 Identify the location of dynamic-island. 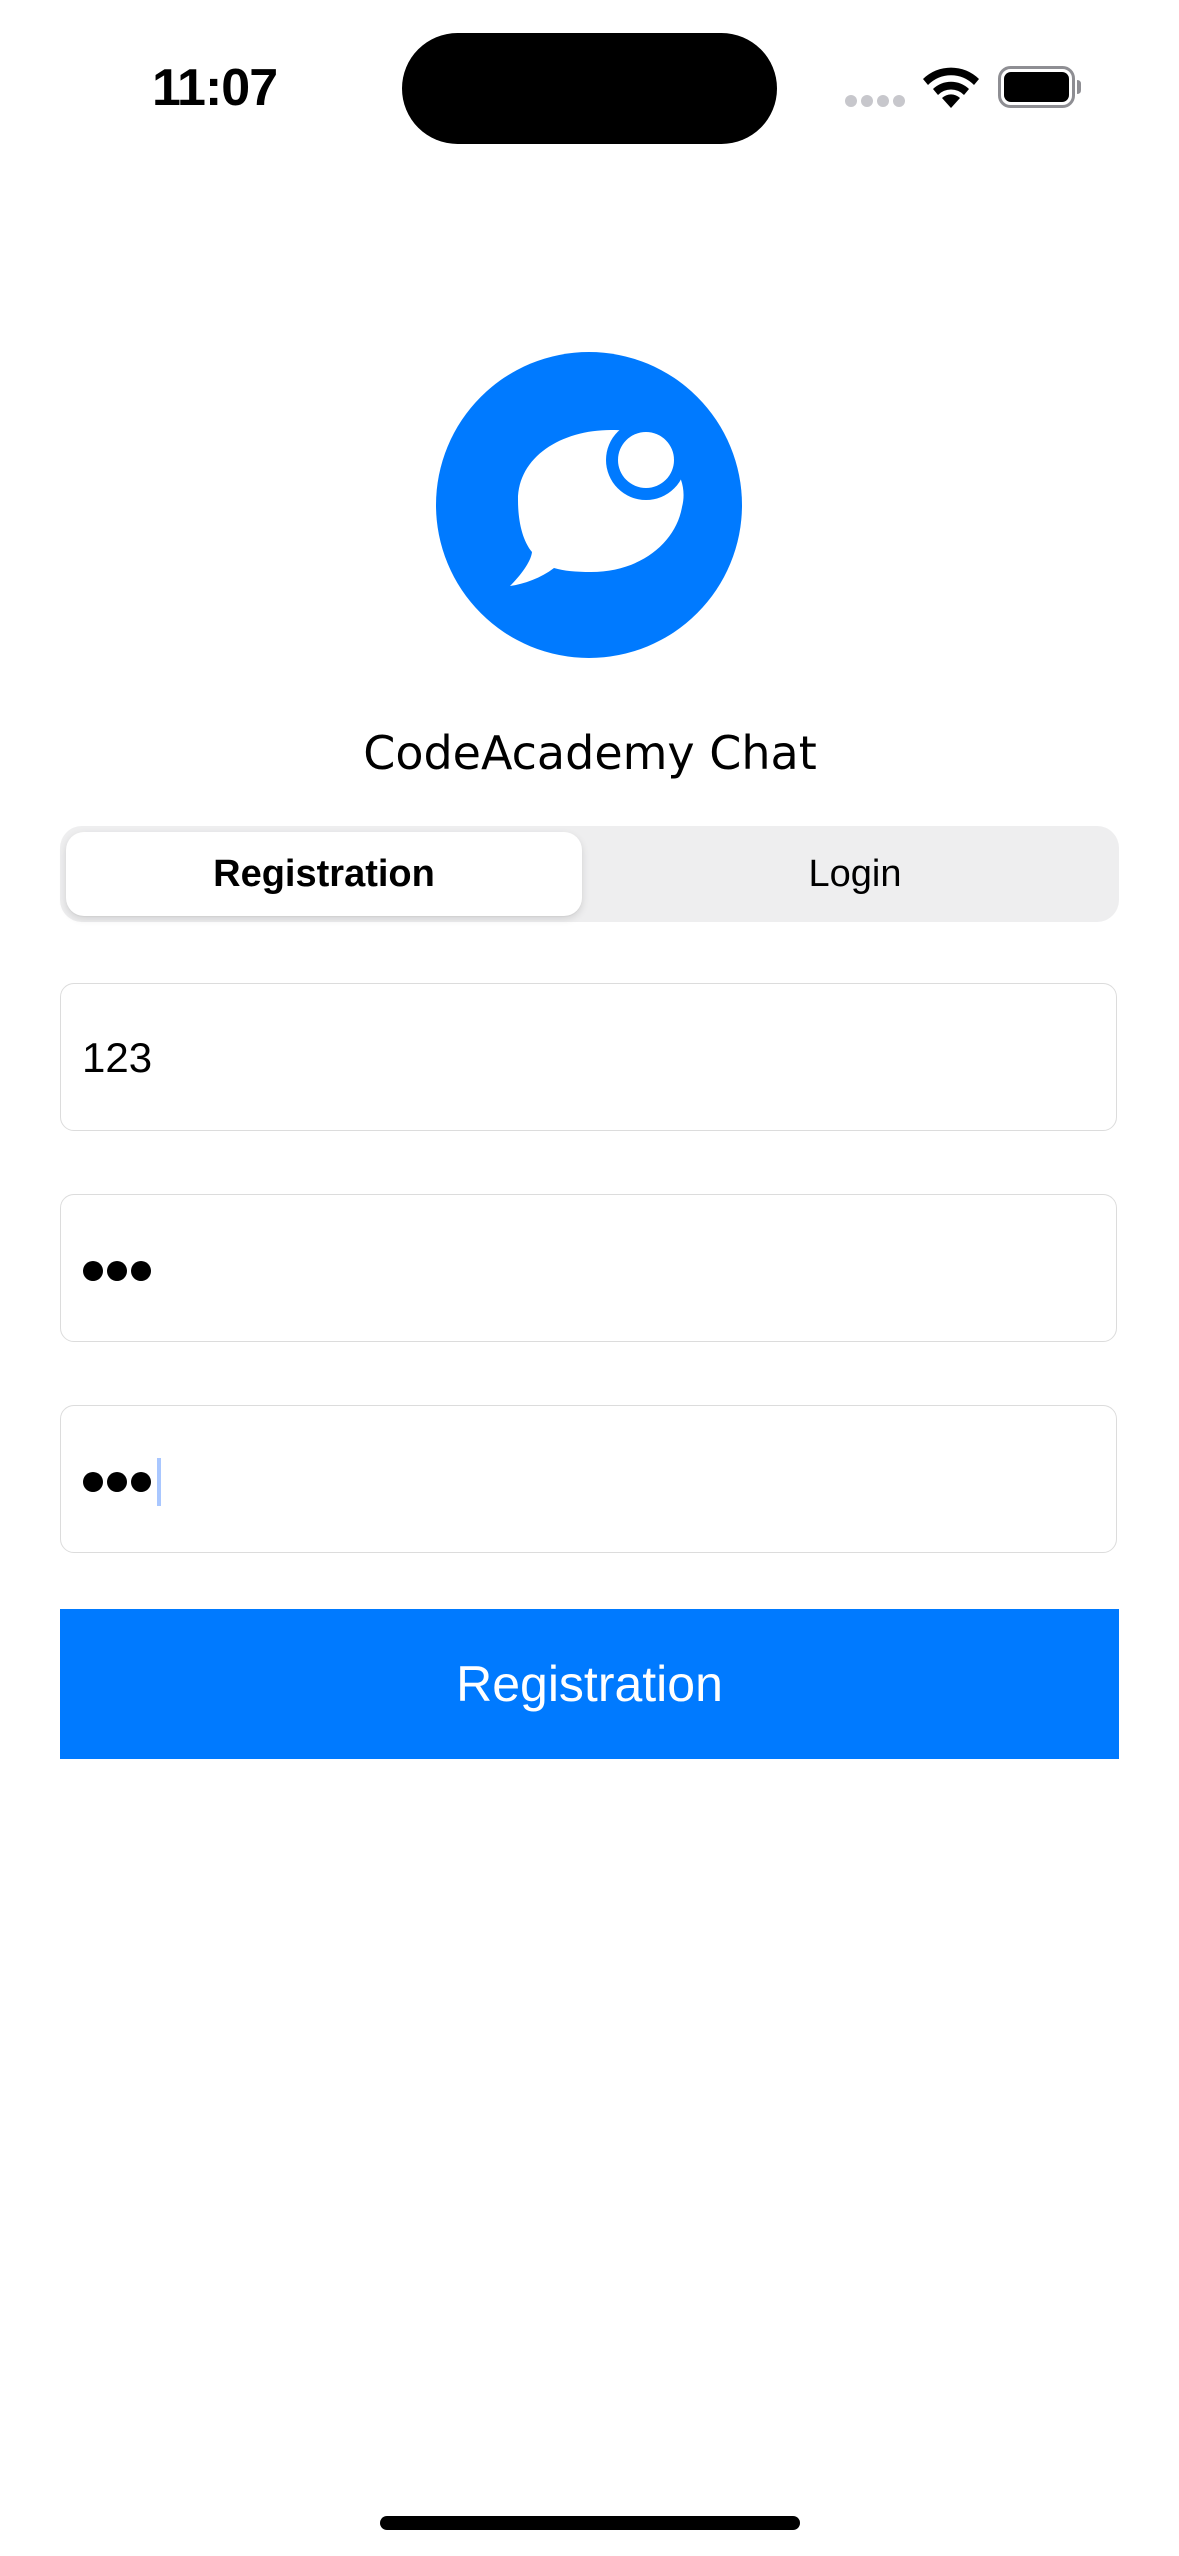
(589, 88).